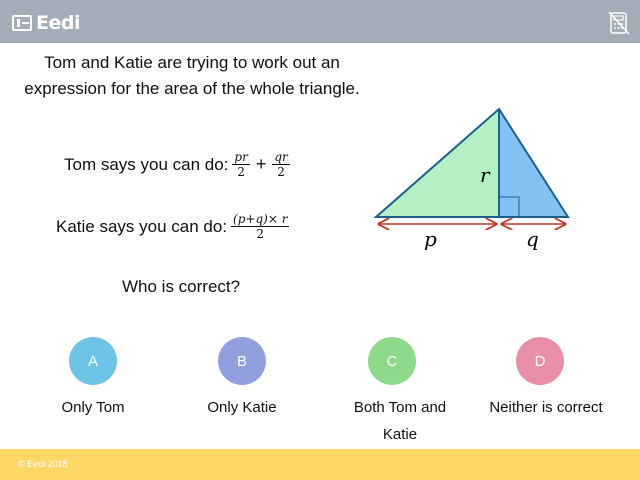 The image size is (640, 480). Describe the element at coordinates (181, 286) in the screenshot. I see `who-is-correct-prompt: Who is correct?` at that location.